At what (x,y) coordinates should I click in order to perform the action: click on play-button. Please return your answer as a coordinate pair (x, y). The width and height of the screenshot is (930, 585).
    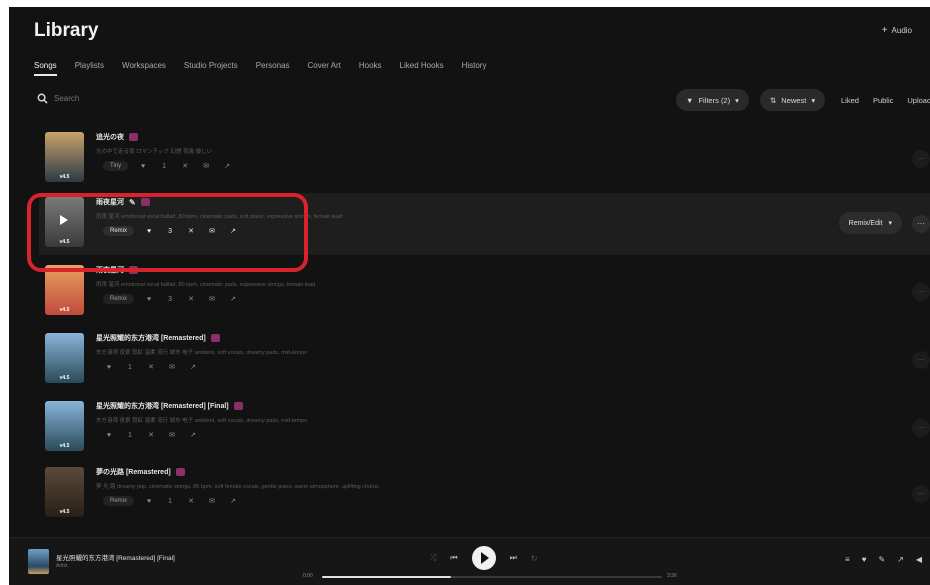
    Looking at the image, I should click on (483, 558).